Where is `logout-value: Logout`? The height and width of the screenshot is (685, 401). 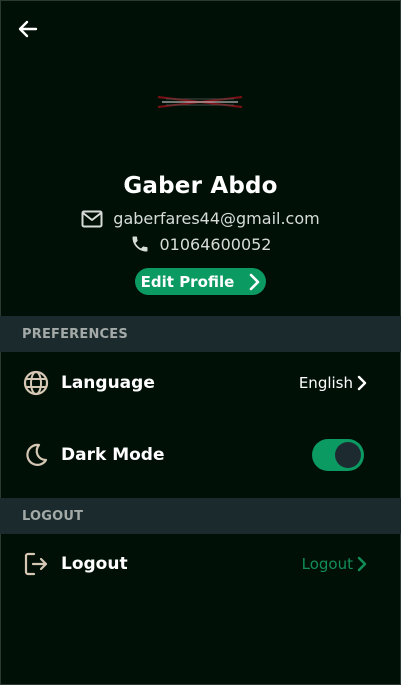 logout-value: Logout is located at coordinates (334, 564).